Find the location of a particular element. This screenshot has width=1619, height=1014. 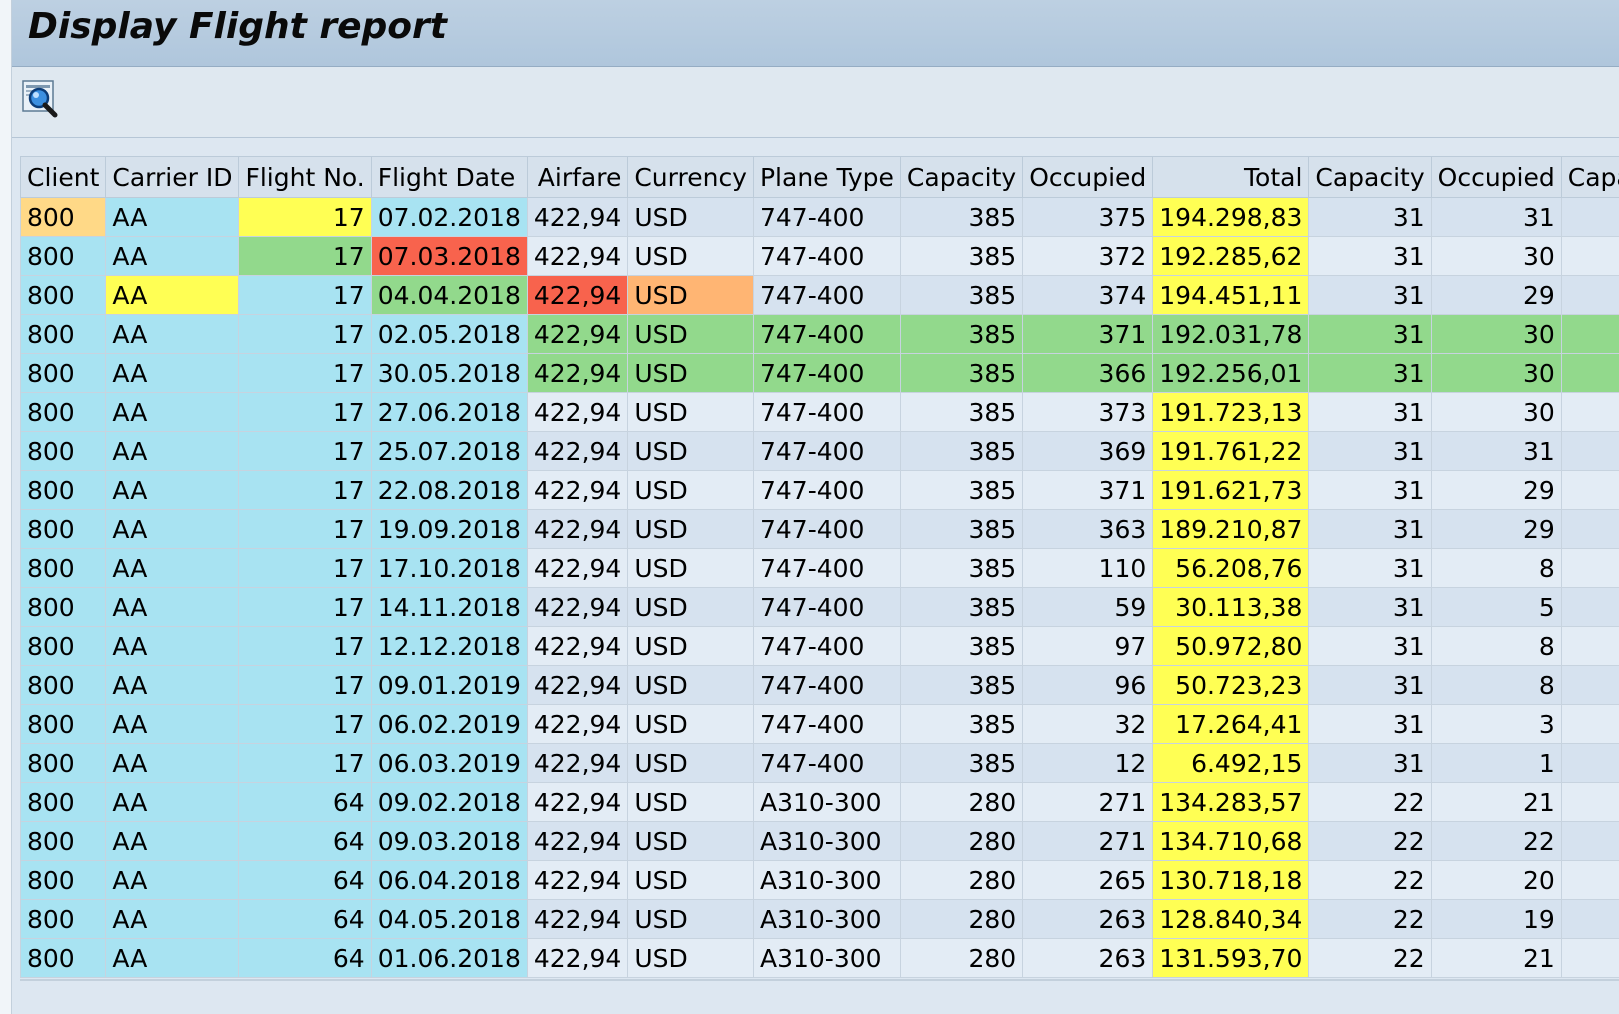

cell-occupied: 97 is located at coordinates (1088, 646).